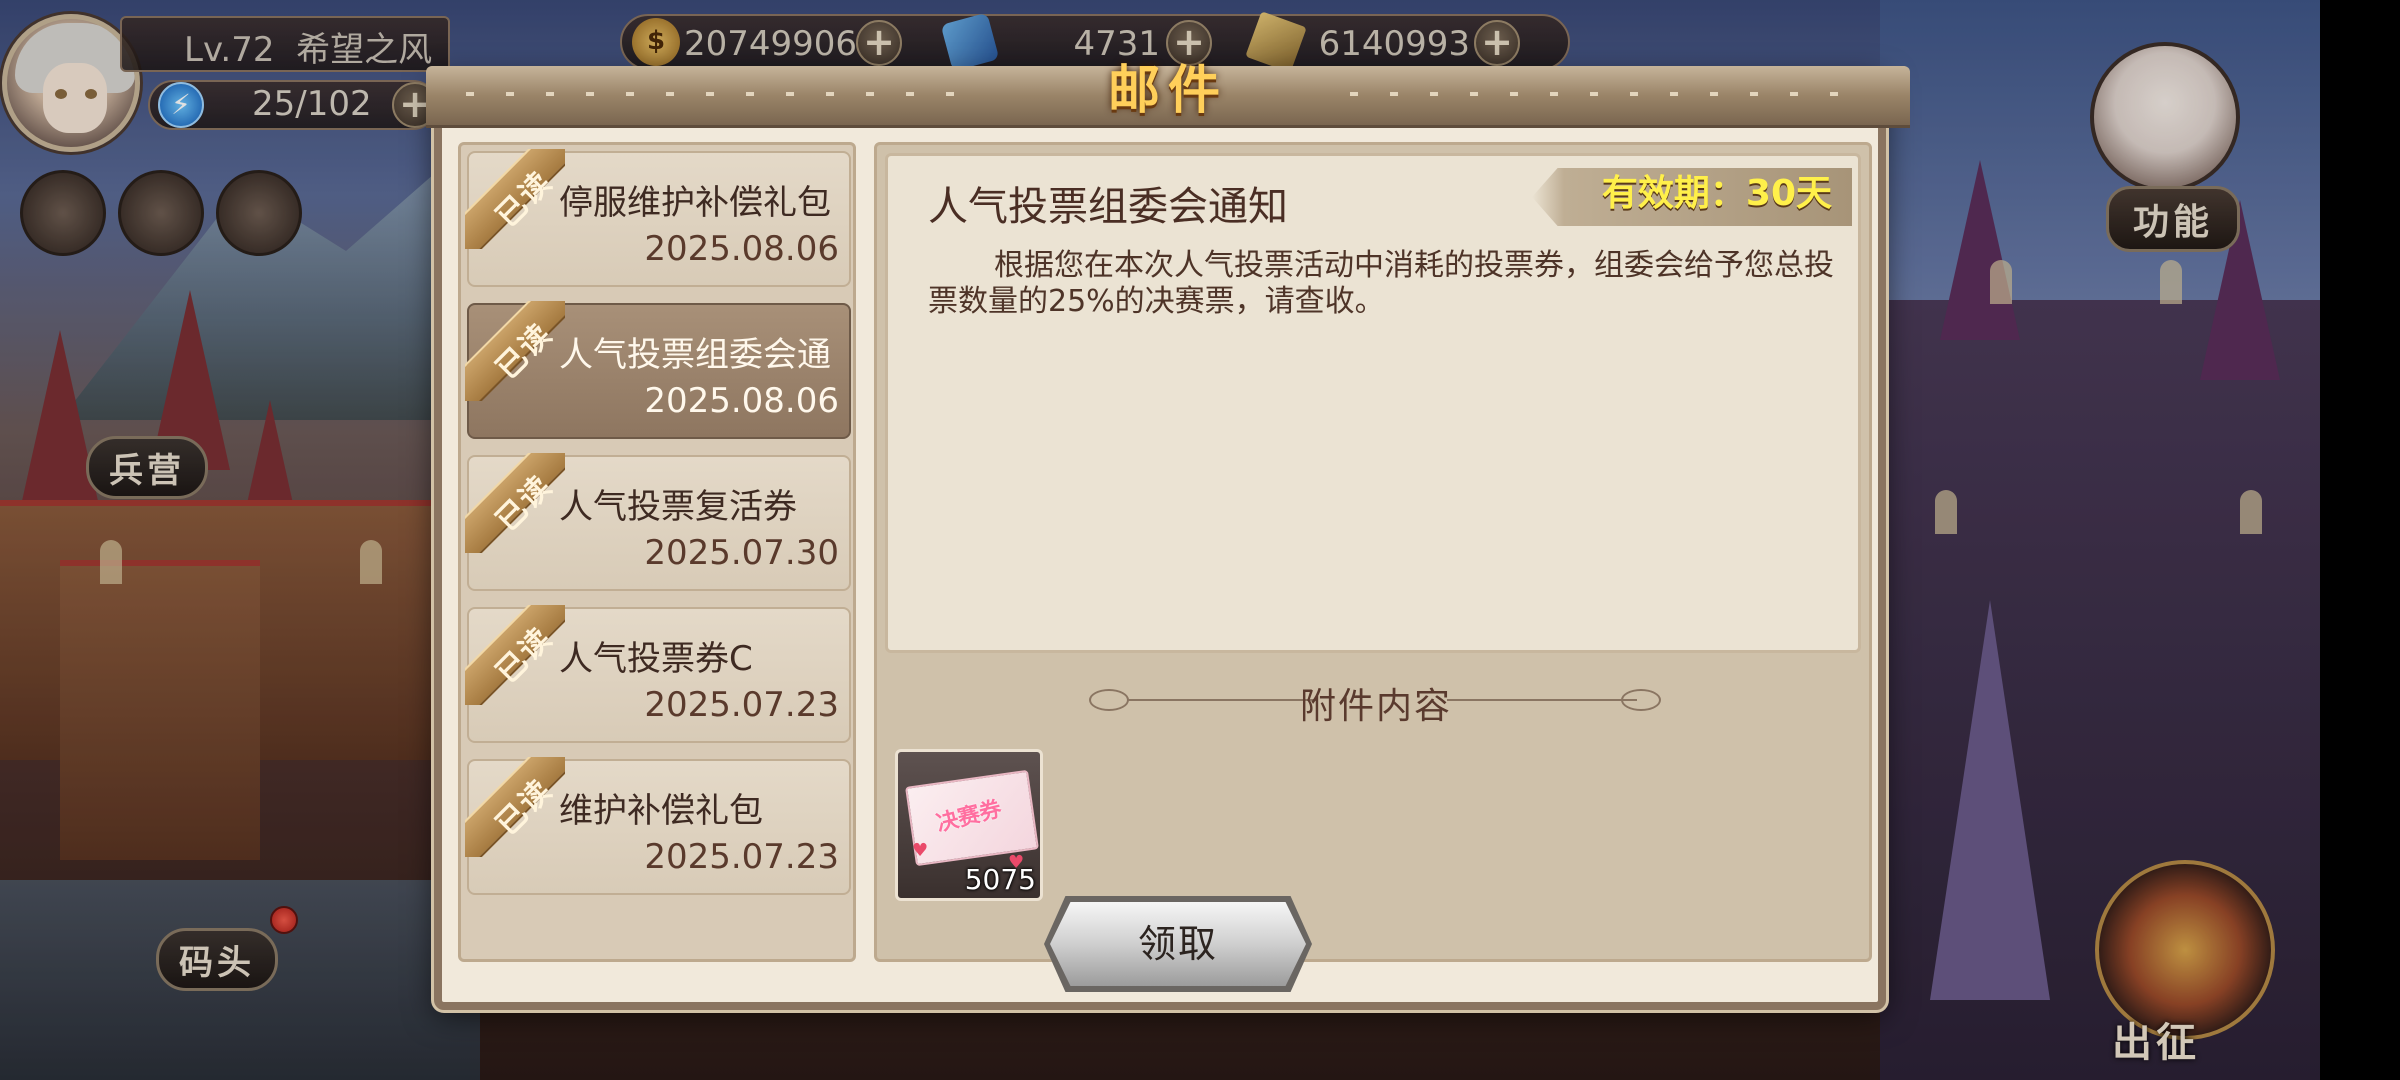 The width and height of the screenshot is (2400, 1080). I want to click on mail-item-date: 2025.07.30, so click(741, 553).